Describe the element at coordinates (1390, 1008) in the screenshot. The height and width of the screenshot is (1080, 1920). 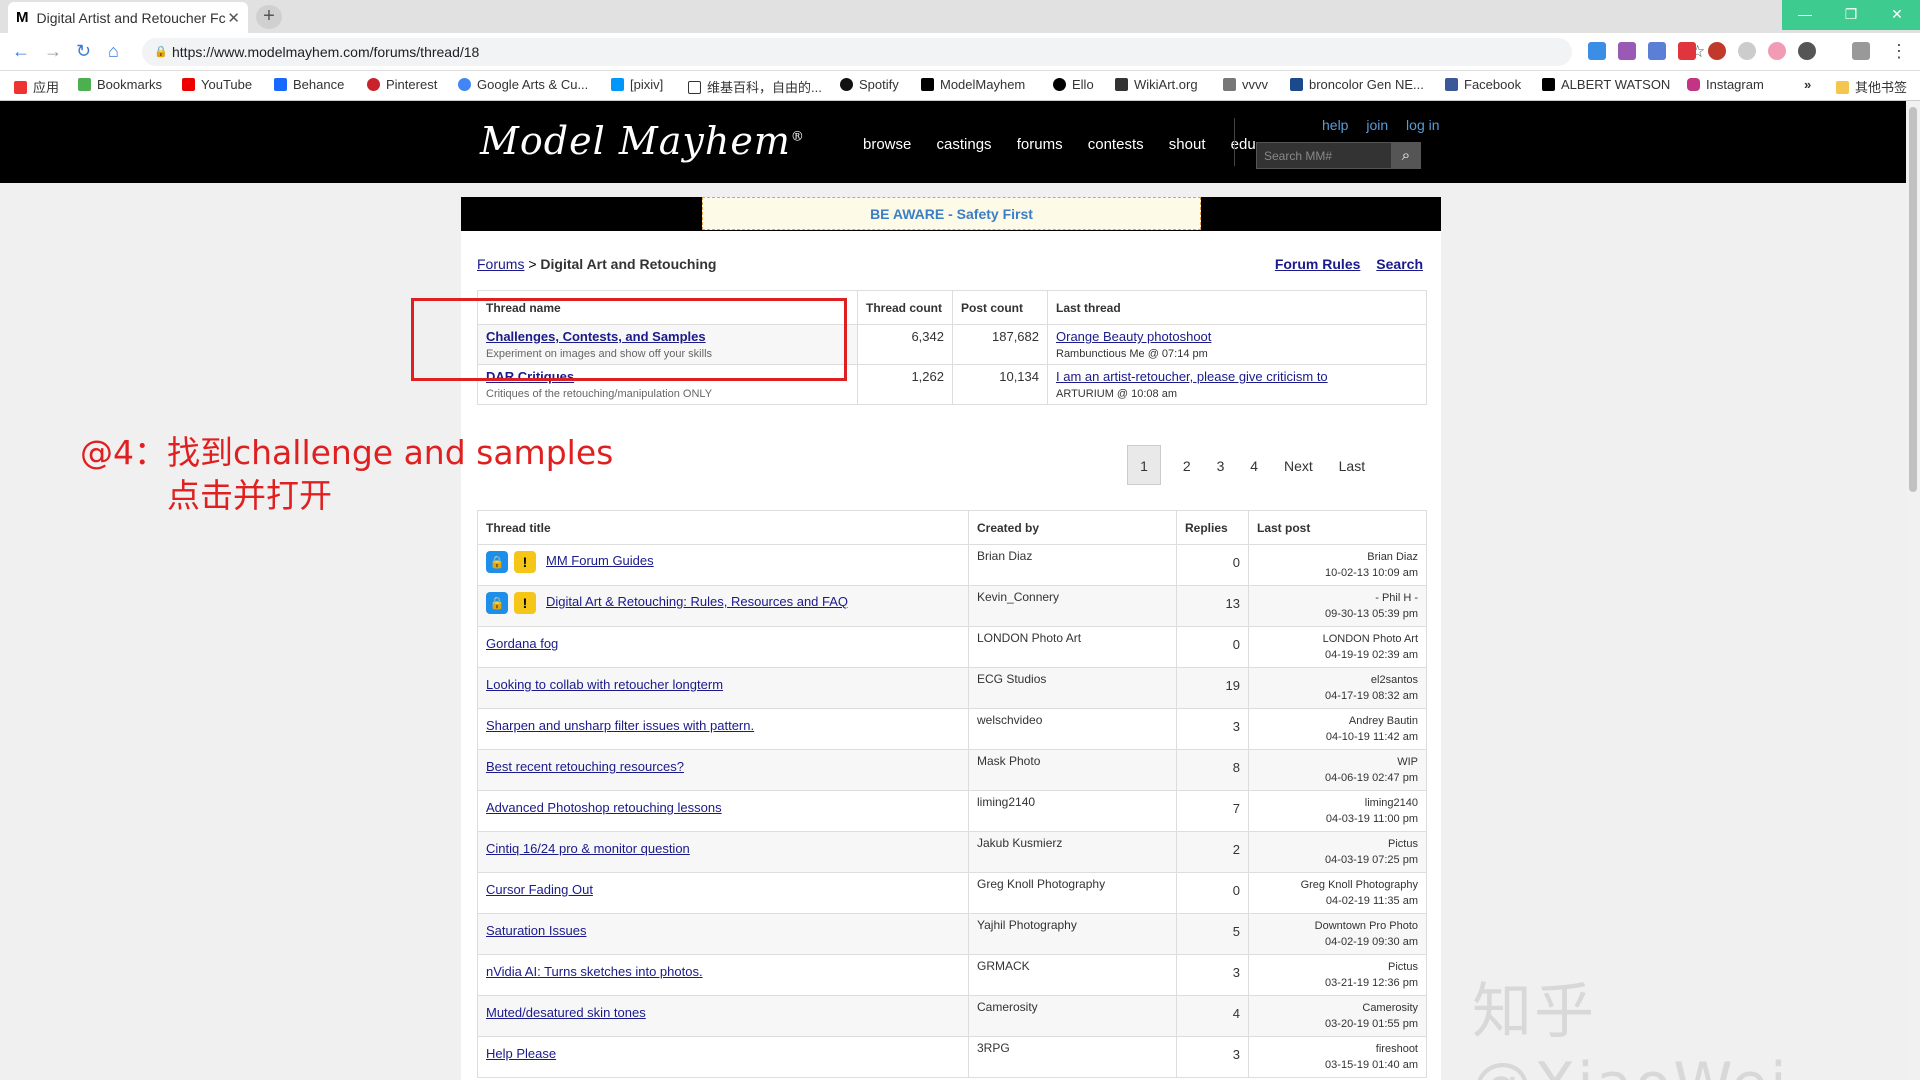
I see `last-post-user: Camerosity` at that location.